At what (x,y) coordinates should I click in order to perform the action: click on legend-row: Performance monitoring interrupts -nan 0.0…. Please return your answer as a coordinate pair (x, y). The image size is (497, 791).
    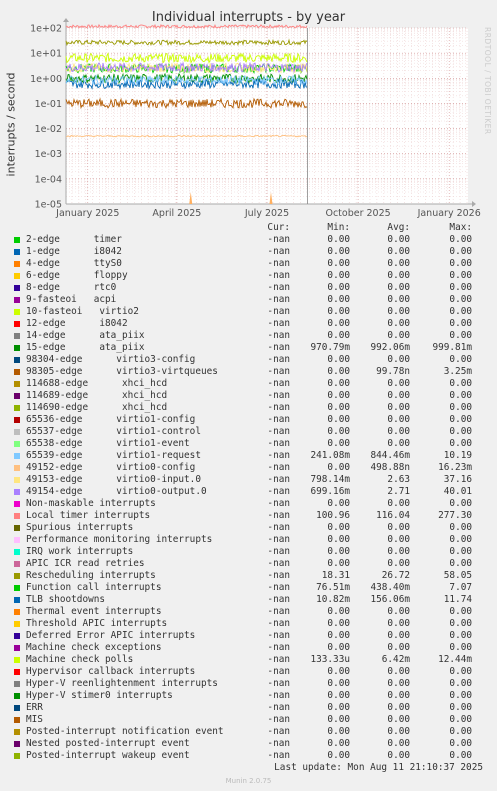
    Looking at the image, I should click on (248, 540).